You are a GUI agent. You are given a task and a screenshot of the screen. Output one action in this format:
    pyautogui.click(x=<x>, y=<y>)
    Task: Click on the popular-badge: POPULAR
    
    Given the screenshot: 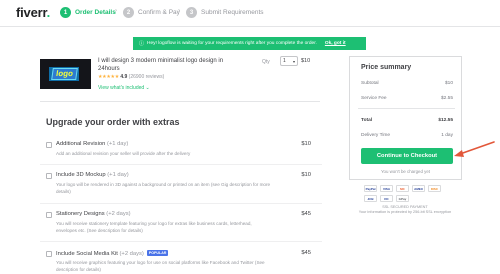 What is the action you would take?
    pyautogui.click(x=157, y=253)
    